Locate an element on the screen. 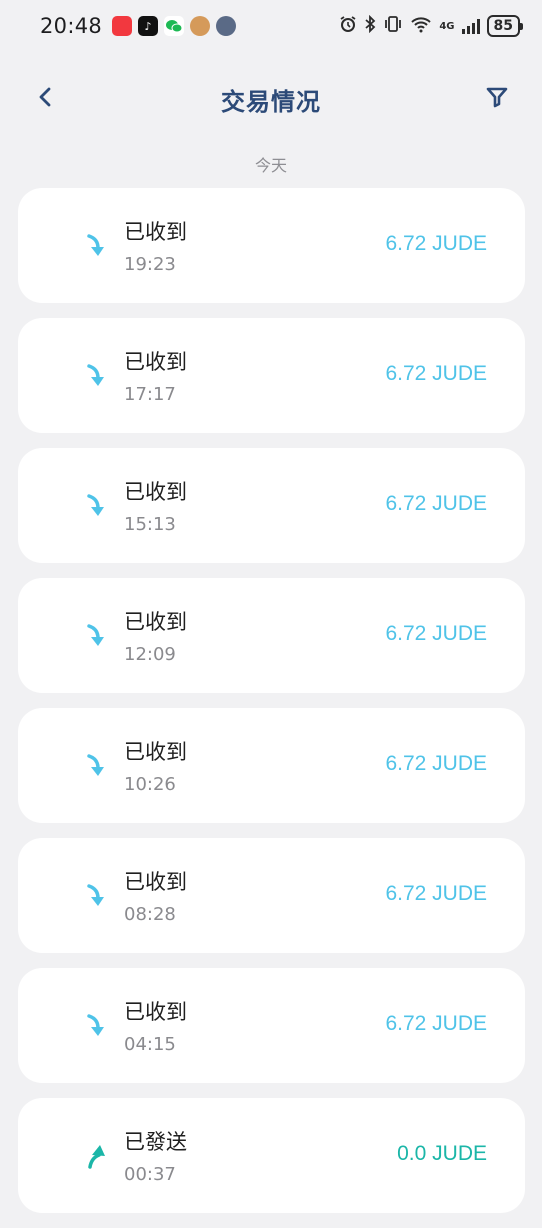 The width and height of the screenshot is (542, 1228). alarm-icon is located at coordinates (348, 26).